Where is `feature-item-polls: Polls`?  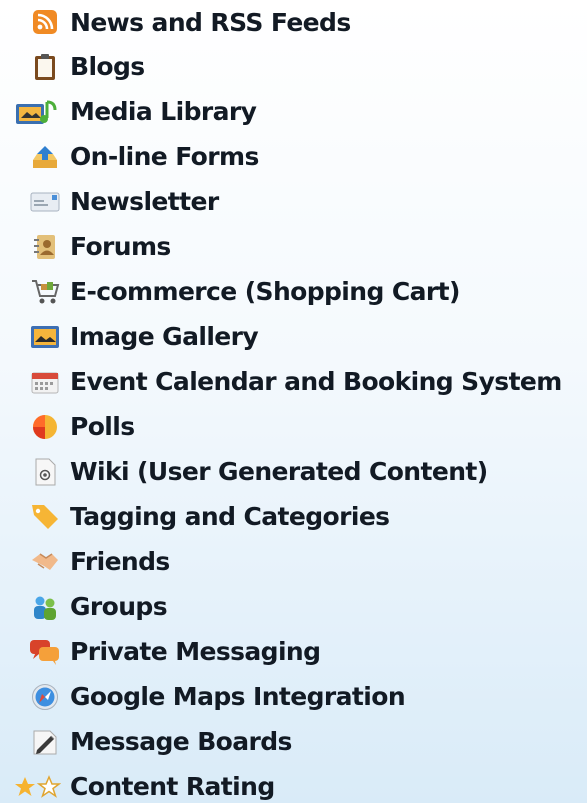
feature-item-polls: Polls is located at coordinates (293, 426).